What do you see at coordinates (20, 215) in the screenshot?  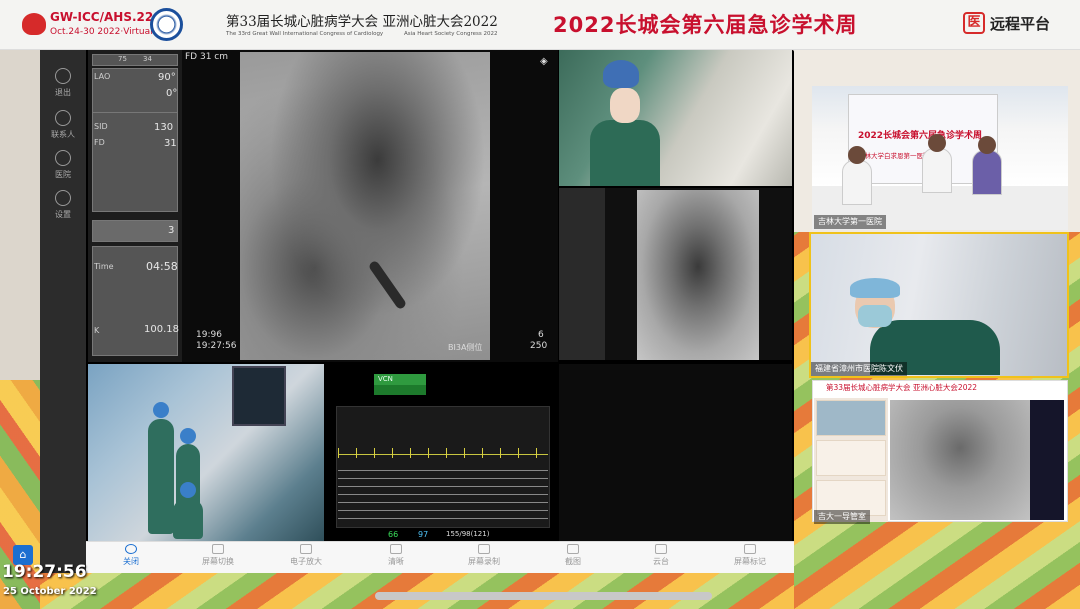 I see `left-top-background` at bounding box center [20, 215].